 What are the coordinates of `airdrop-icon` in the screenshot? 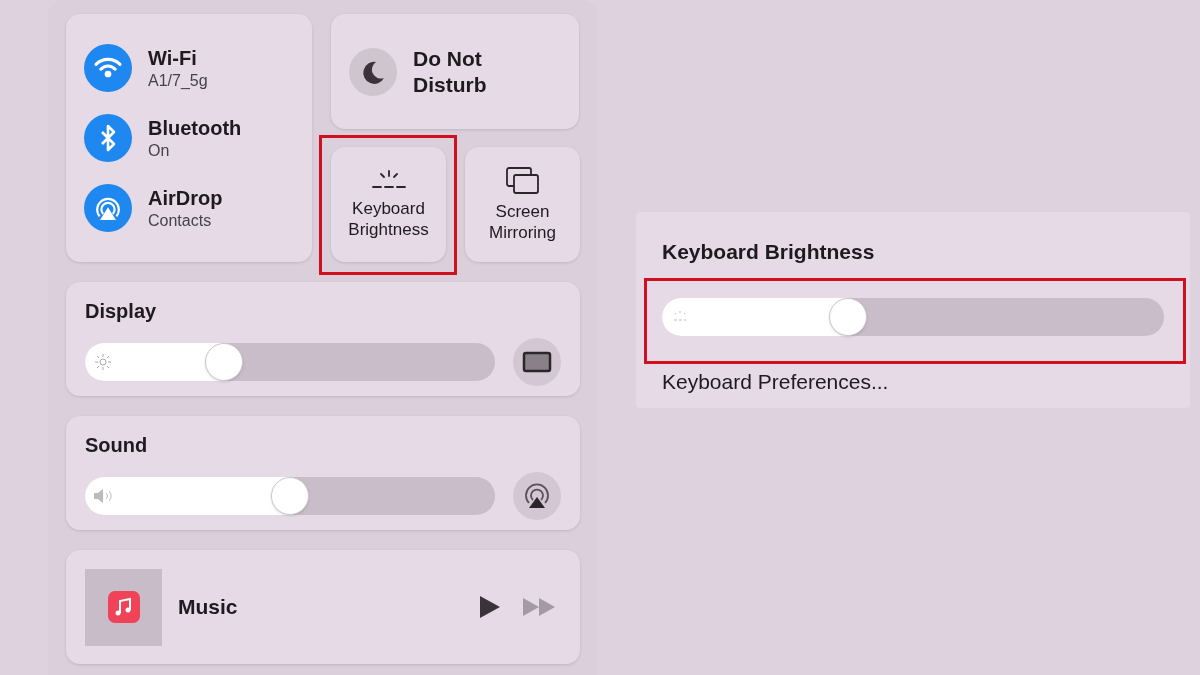 It's located at (108, 208).